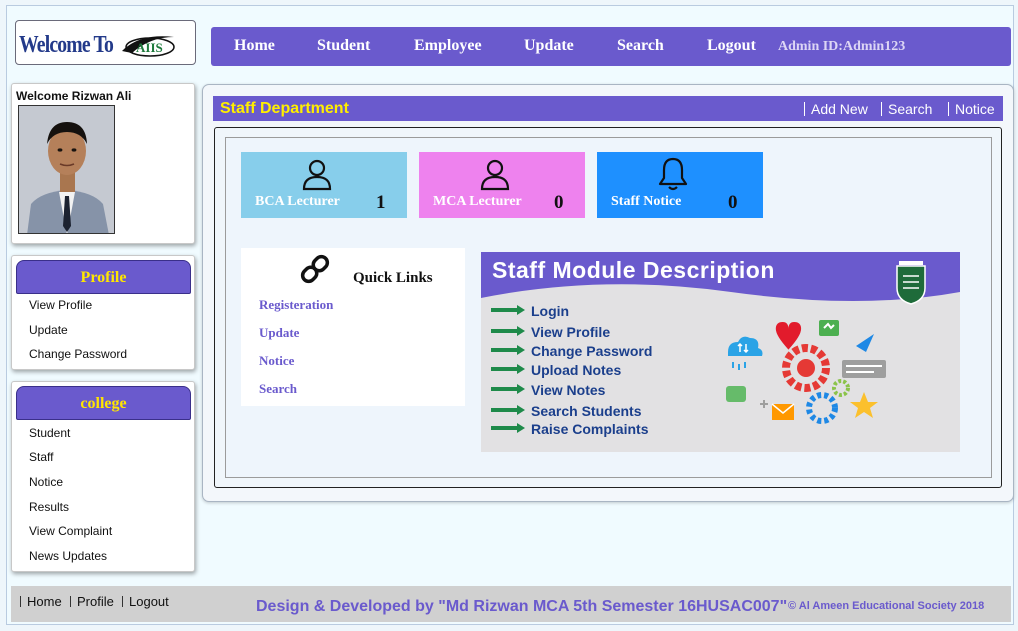  What do you see at coordinates (103, 403) in the screenshot?
I see `college-menu-title: college` at bounding box center [103, 403].